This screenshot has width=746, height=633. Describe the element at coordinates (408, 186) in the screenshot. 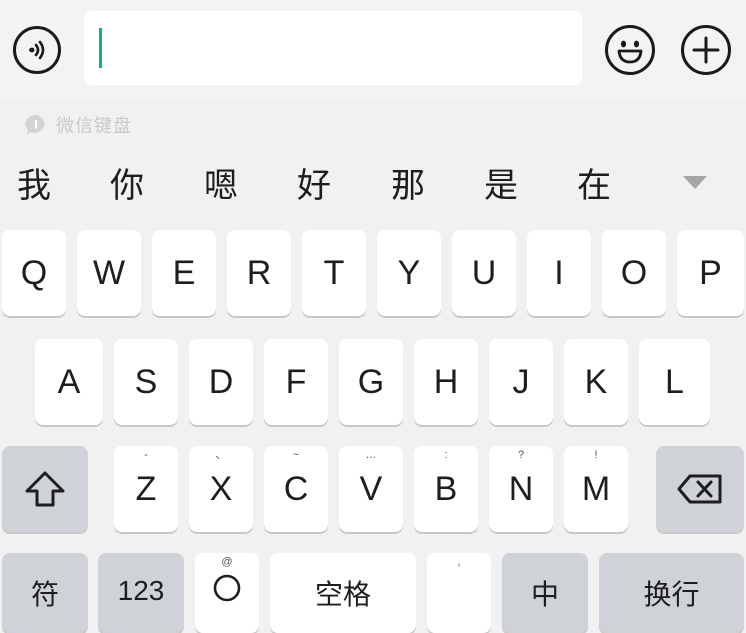

I see `candidate-5: 那` at that location.